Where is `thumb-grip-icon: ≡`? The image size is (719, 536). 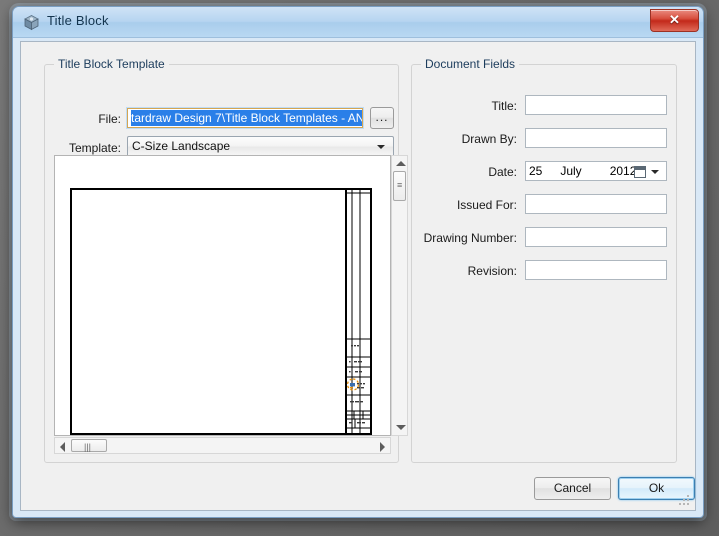 thumb-grip-icon: ≡ is located at coordinates (400, 185).